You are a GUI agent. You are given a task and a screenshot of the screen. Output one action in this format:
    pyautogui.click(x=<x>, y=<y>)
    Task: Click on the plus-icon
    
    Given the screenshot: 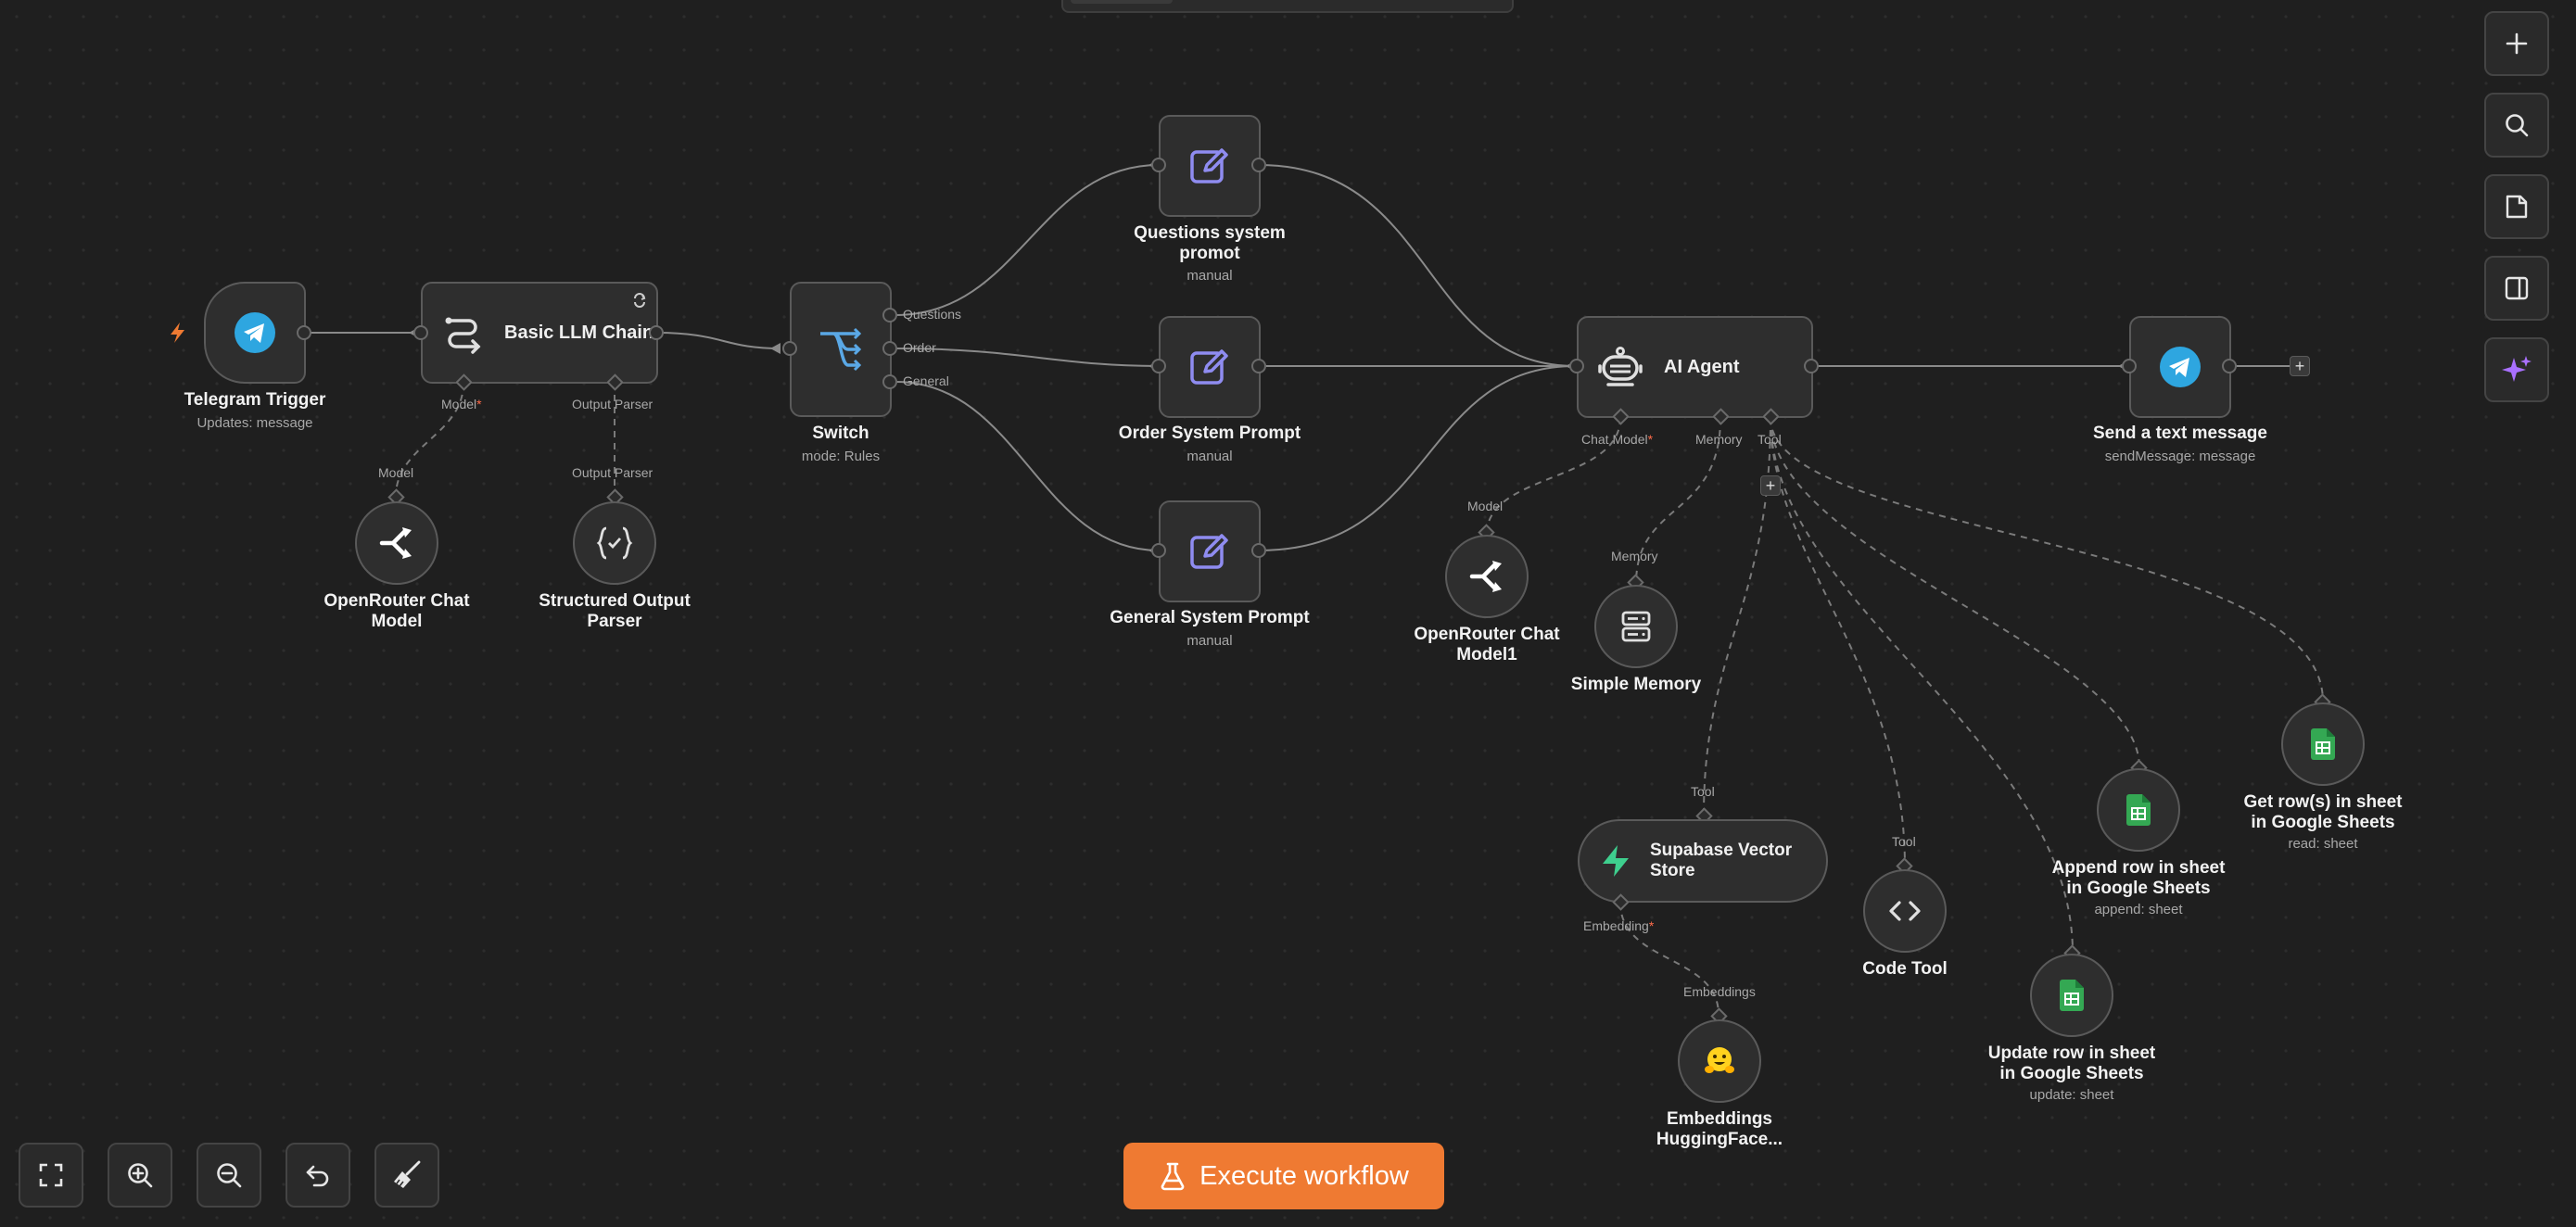 What is the action you would take?
    pyautogui.click(x=2517, y=44)
    